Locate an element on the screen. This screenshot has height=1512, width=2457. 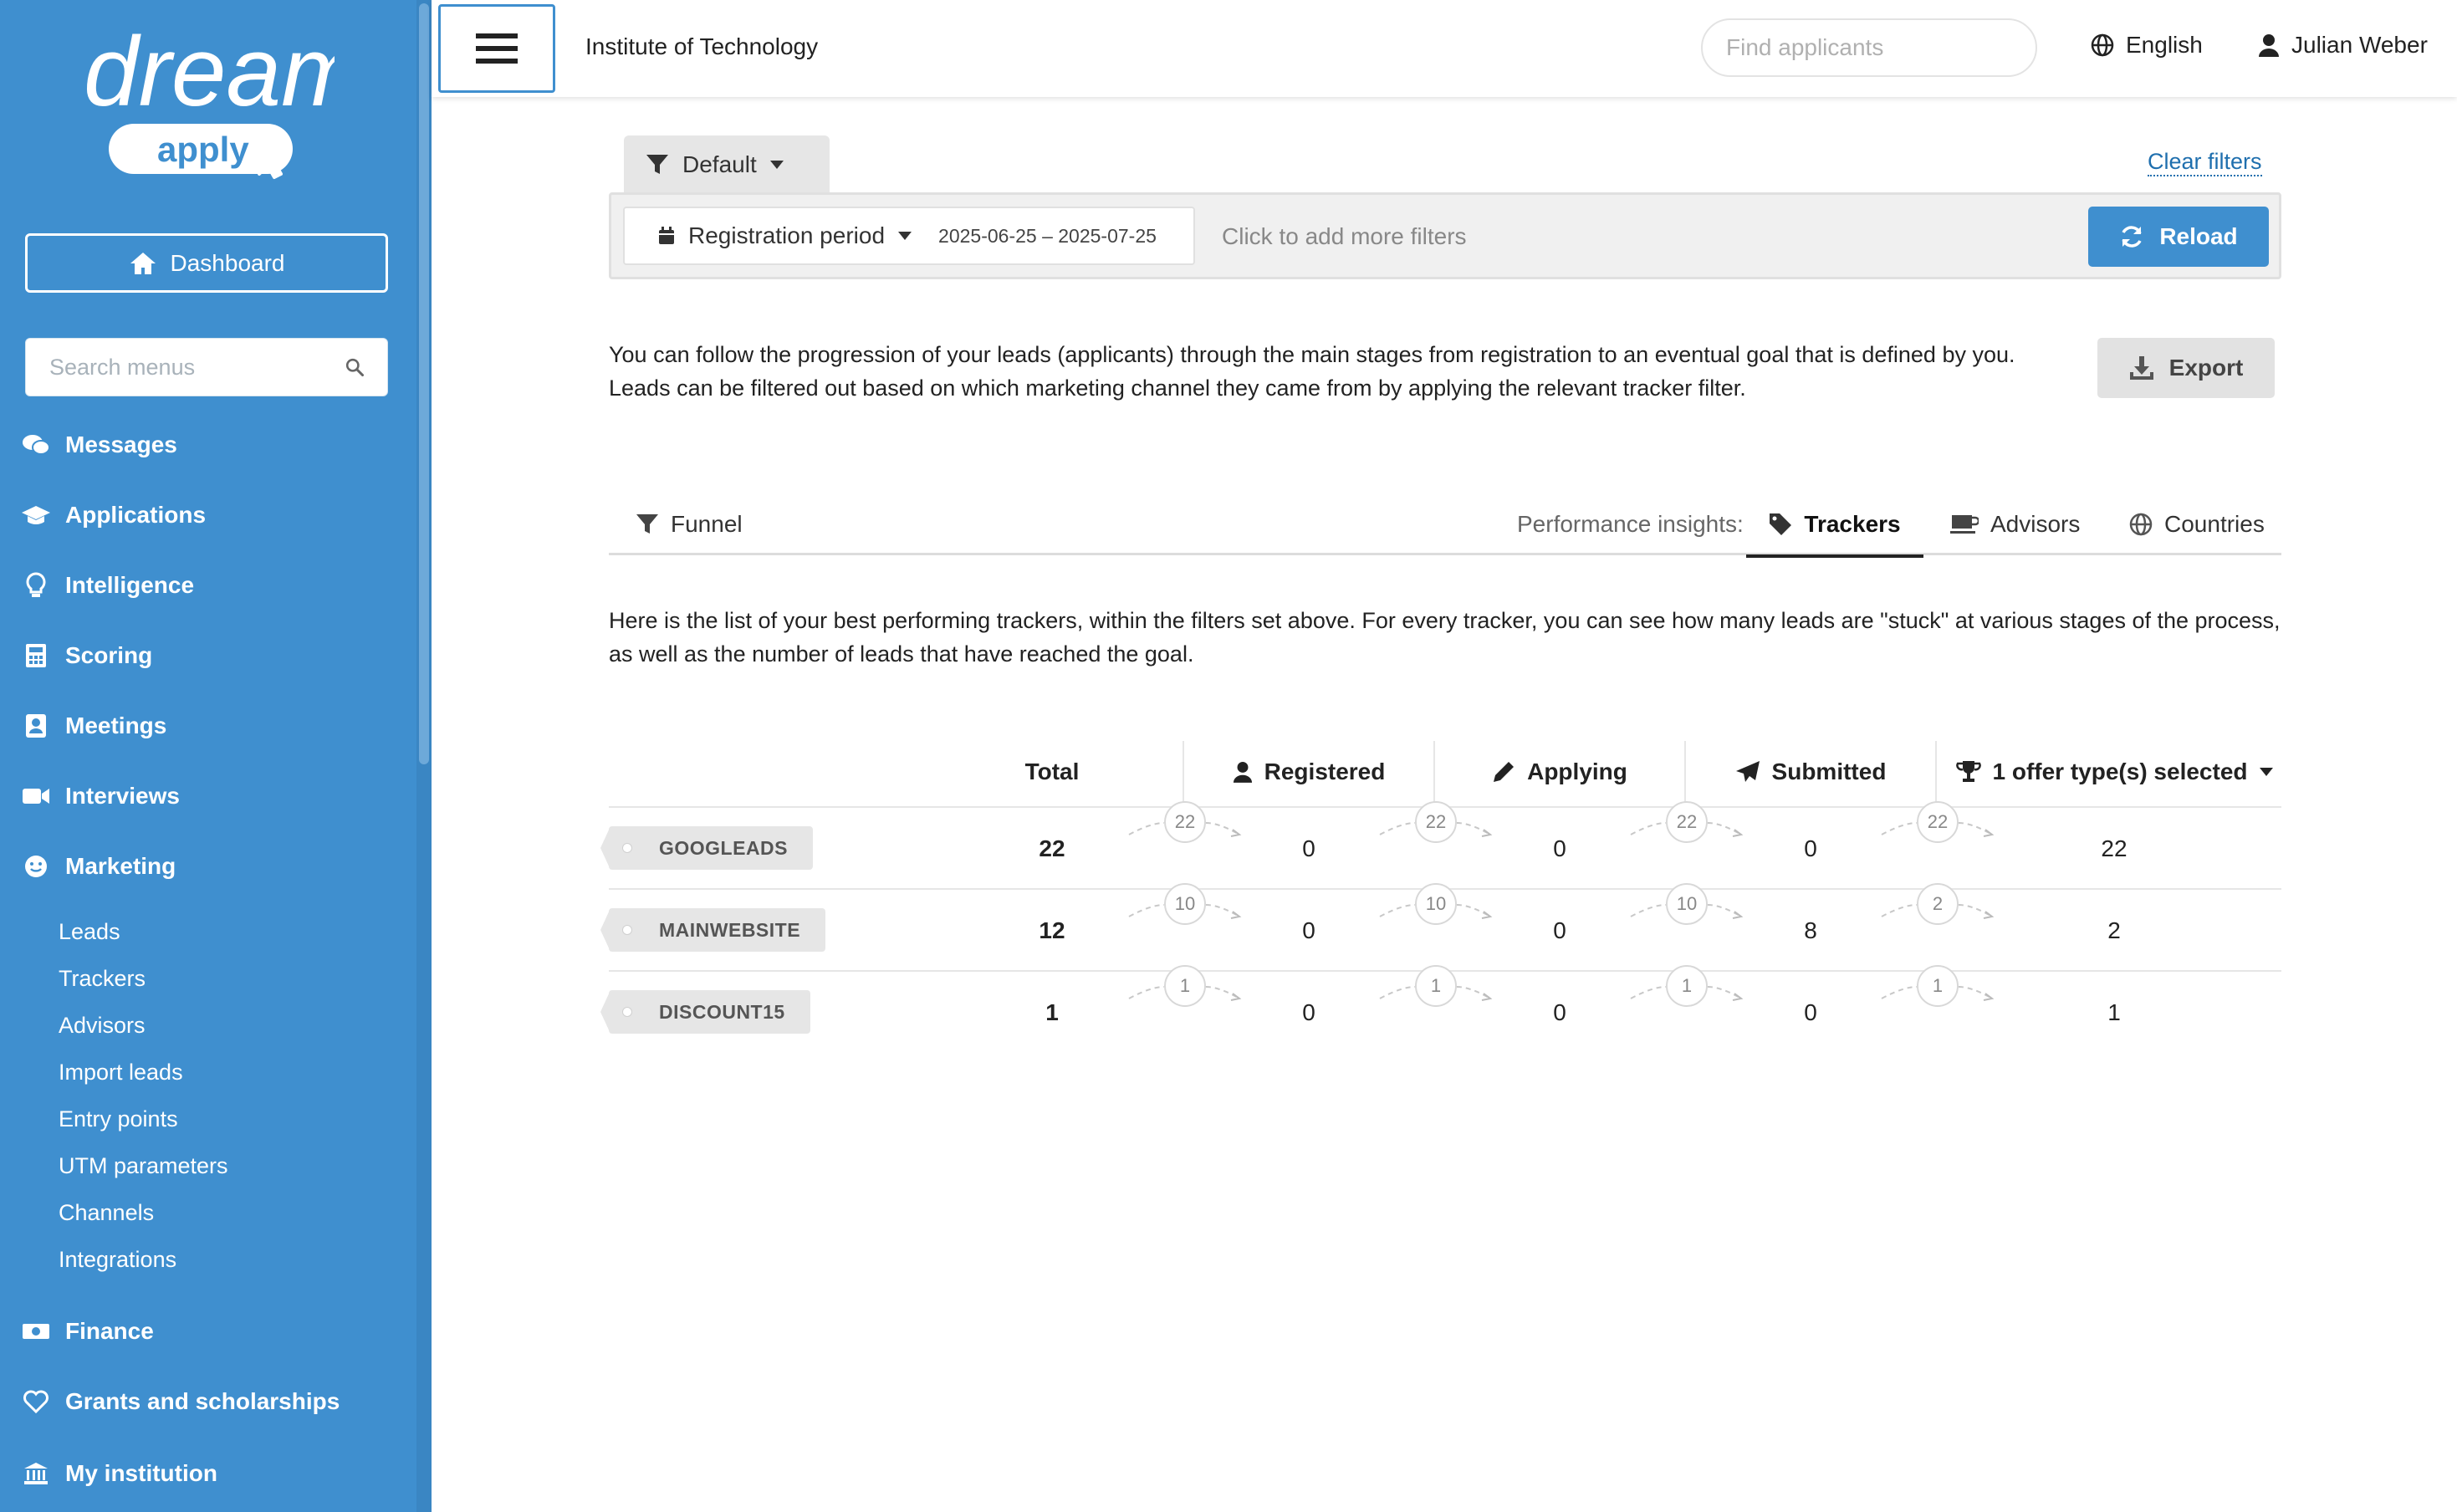
column-applying-label: Applying is located at coordinates (1577, 771).